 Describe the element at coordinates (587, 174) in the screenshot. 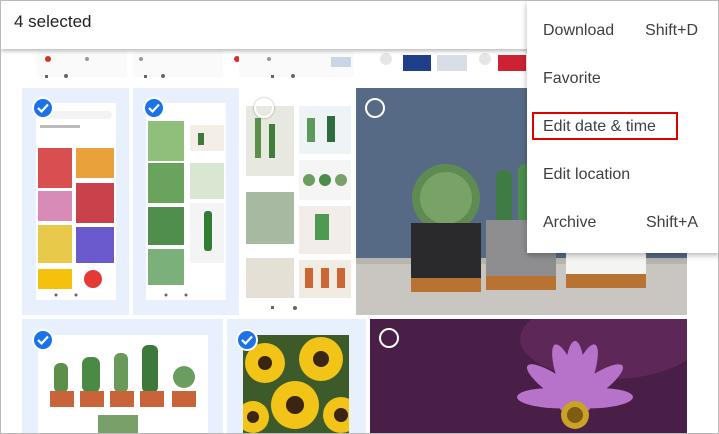

I see `menu-item-label: Edit location` at that location.